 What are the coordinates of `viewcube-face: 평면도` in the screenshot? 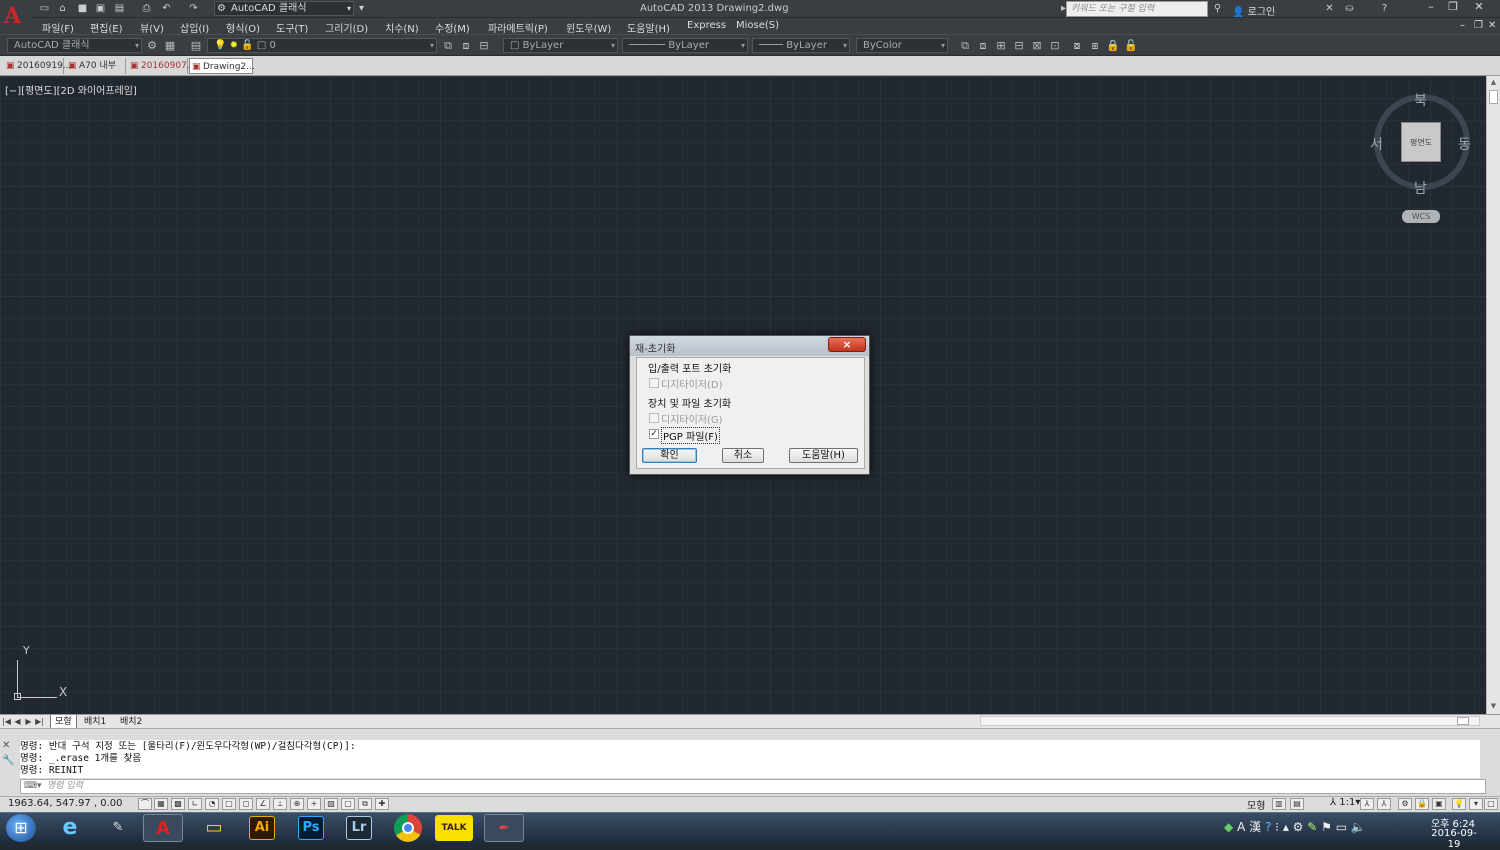 It's located at (1421, 142).